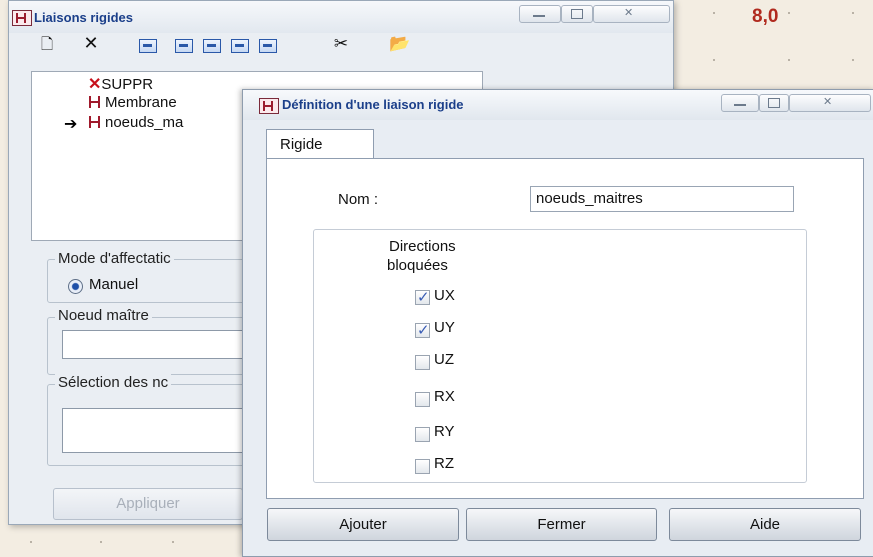 The image size is (873, 557). What do you see at coordinates (774, 103) in the screenshot?
I see `dialog-maximize-button` at bounding box center [774, 103].